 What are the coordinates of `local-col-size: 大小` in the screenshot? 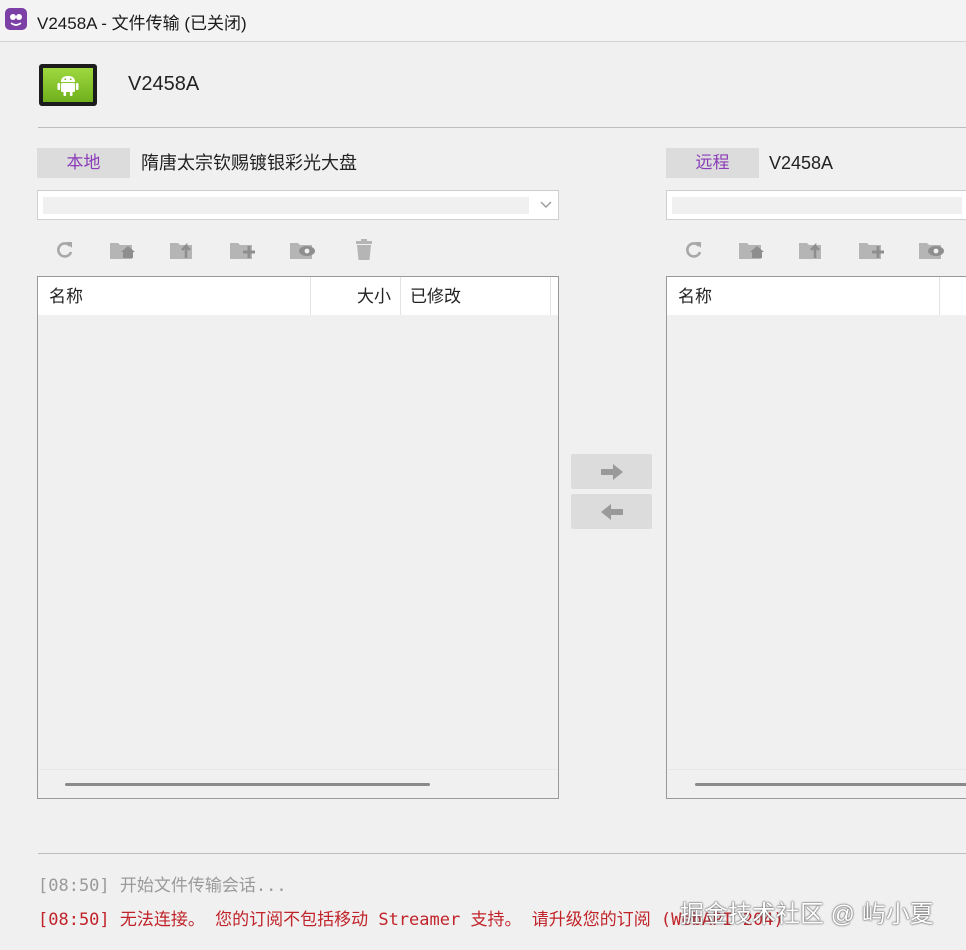 It's located at (356, 296).